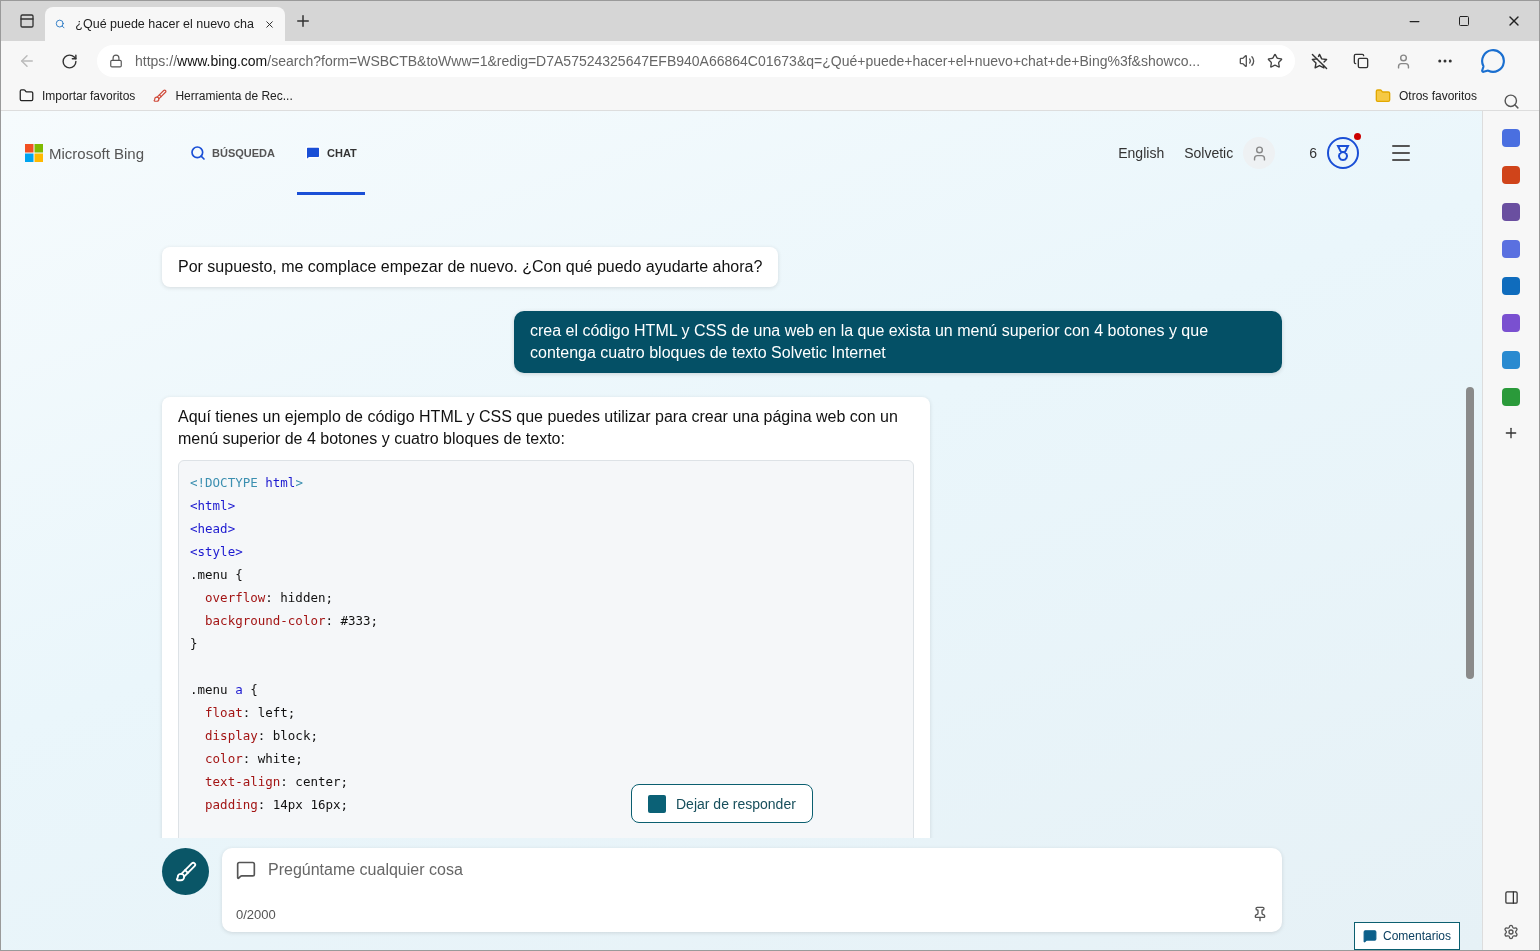 This screenshot has width=1540, height=951. I want to click on stop-responding-button: Dejar de responder, so click(722, 803).